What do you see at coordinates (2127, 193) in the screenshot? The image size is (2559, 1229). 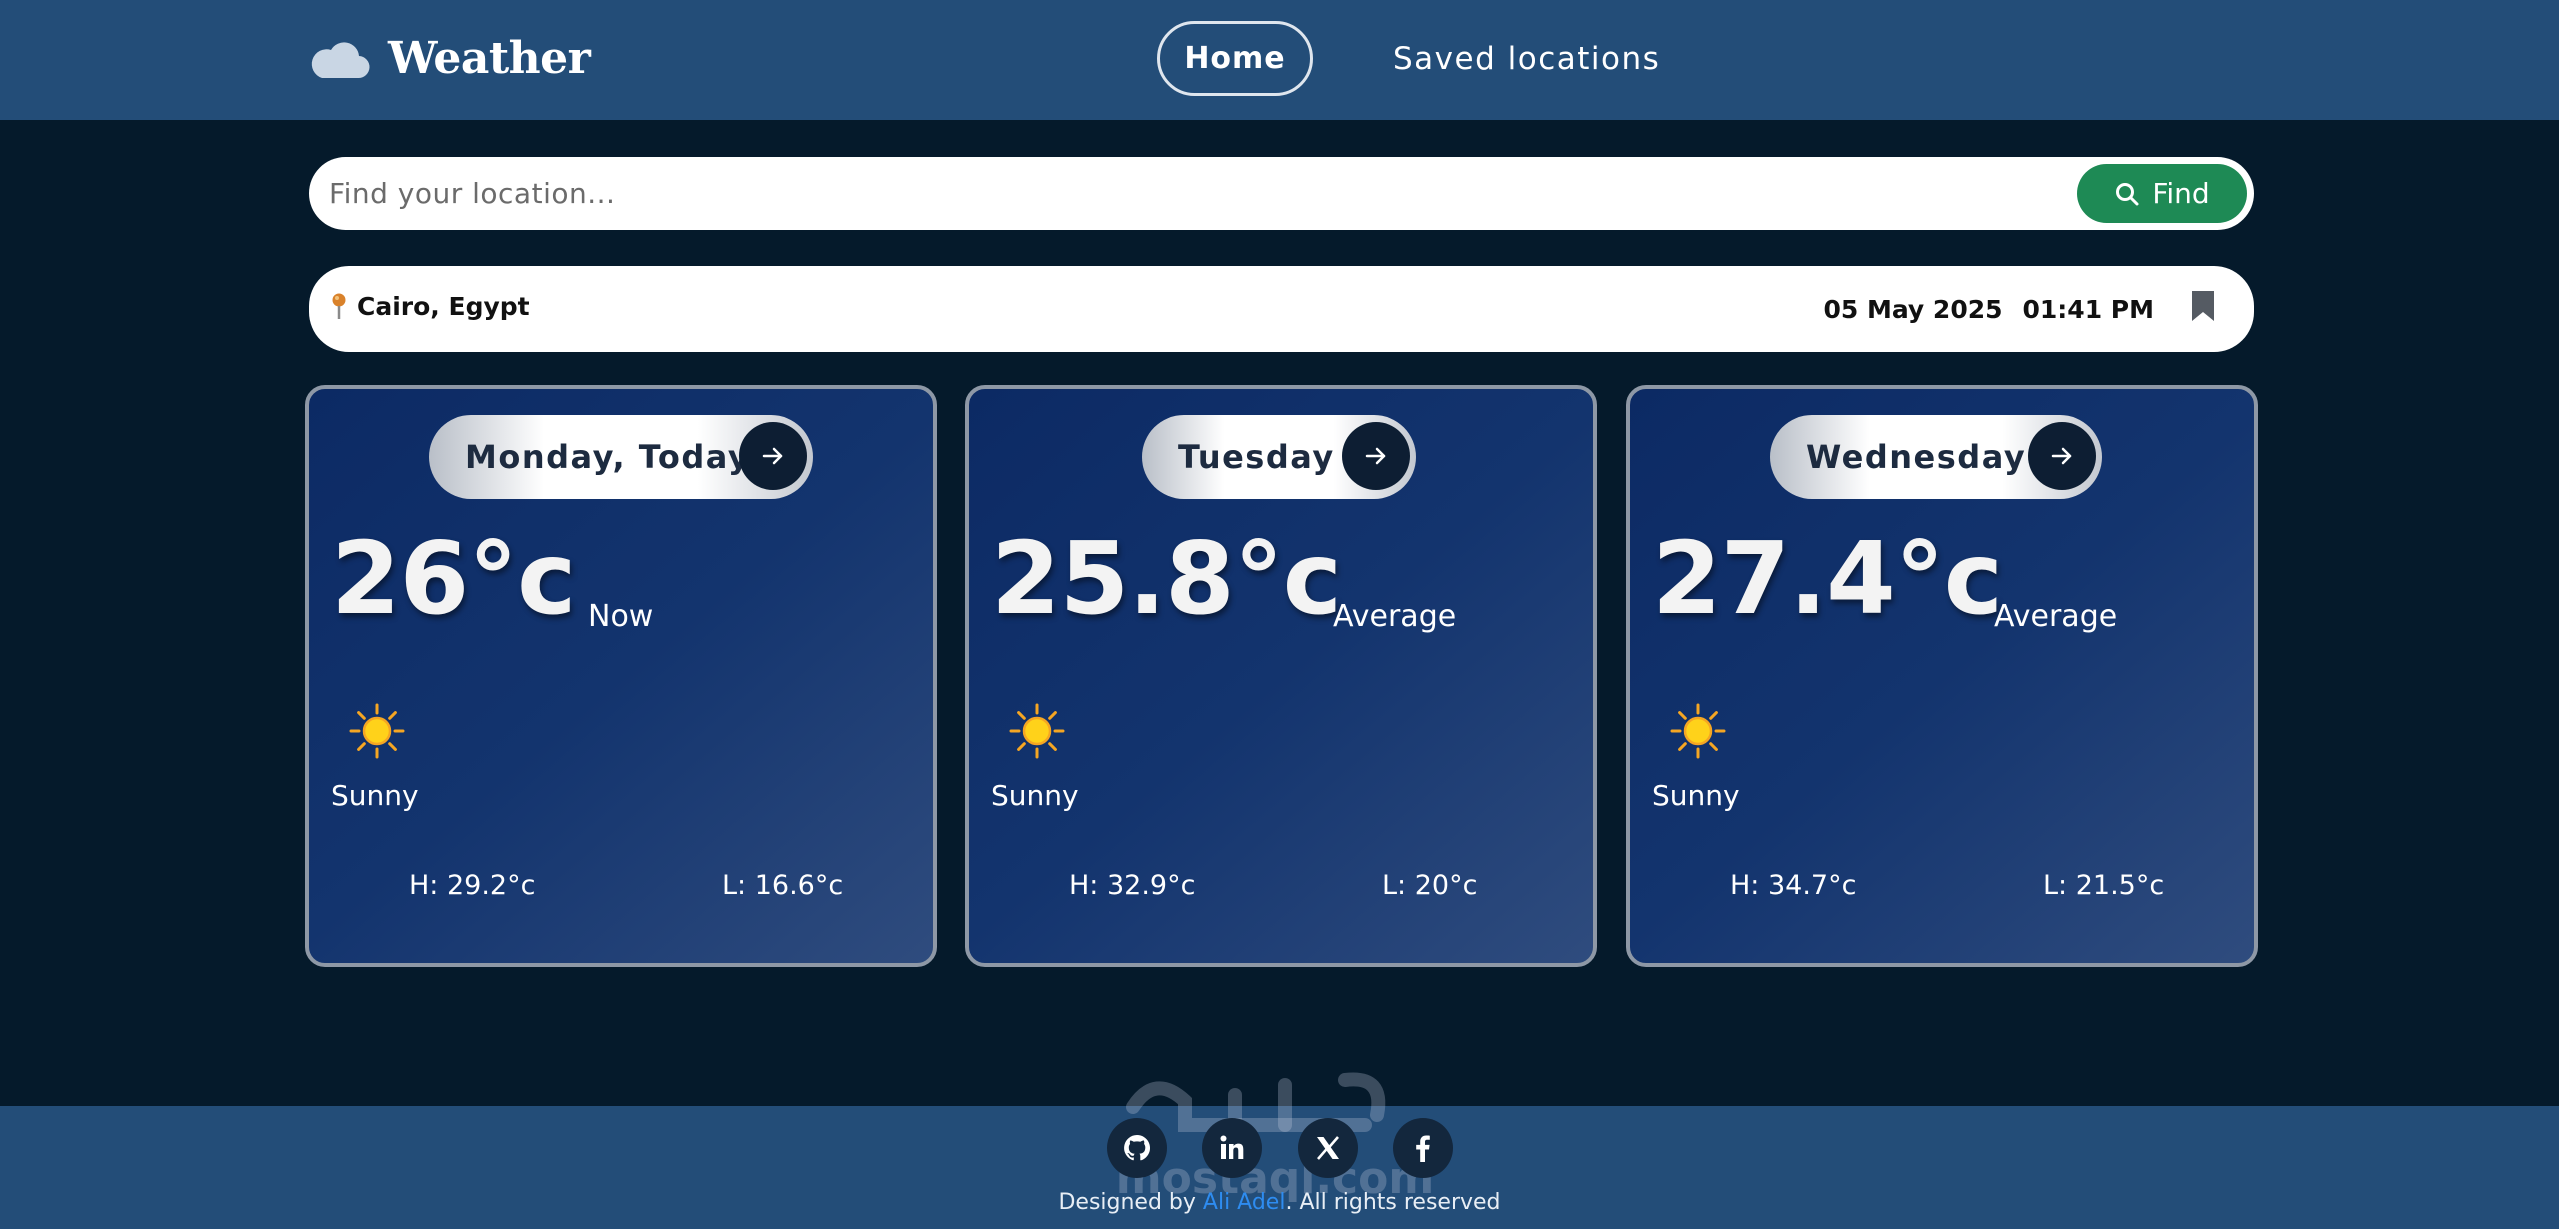 I see `search-icon` at bounding box center [2127, 193].